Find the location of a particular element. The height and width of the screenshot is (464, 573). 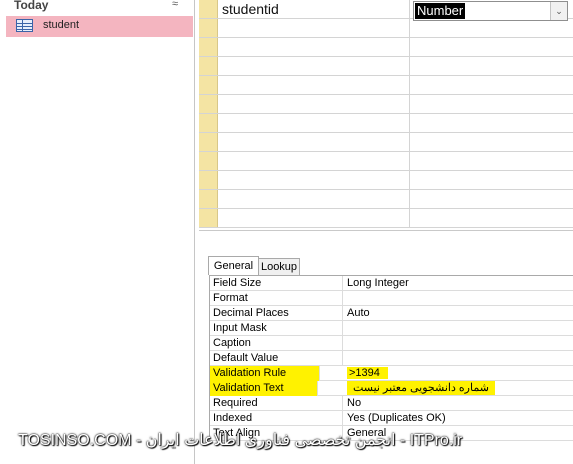

property-row-required: Required No is located at coordinates (391, 403).